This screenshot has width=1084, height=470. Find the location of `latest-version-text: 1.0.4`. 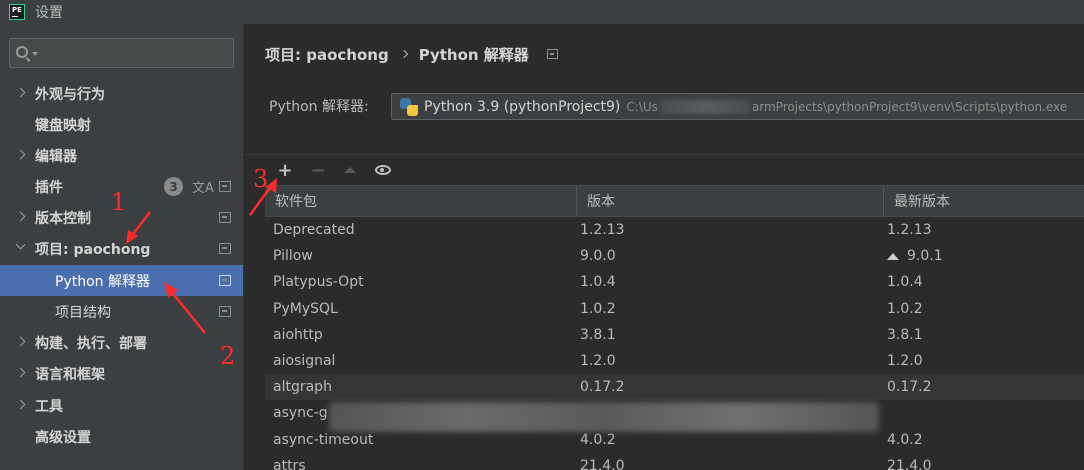

latest-version-text: 1.0.4 is located at coordinates (905, 282).